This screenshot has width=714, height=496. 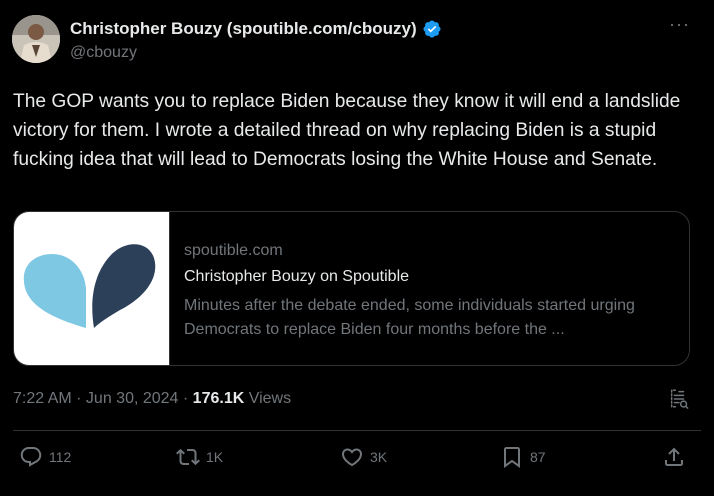 What do you see at coordinates (243, 29) in the screenshot?
I see `author-name-text: Christopher Bouzy (spoutible.com/cbouzy)` at bounding box center [243, 29].